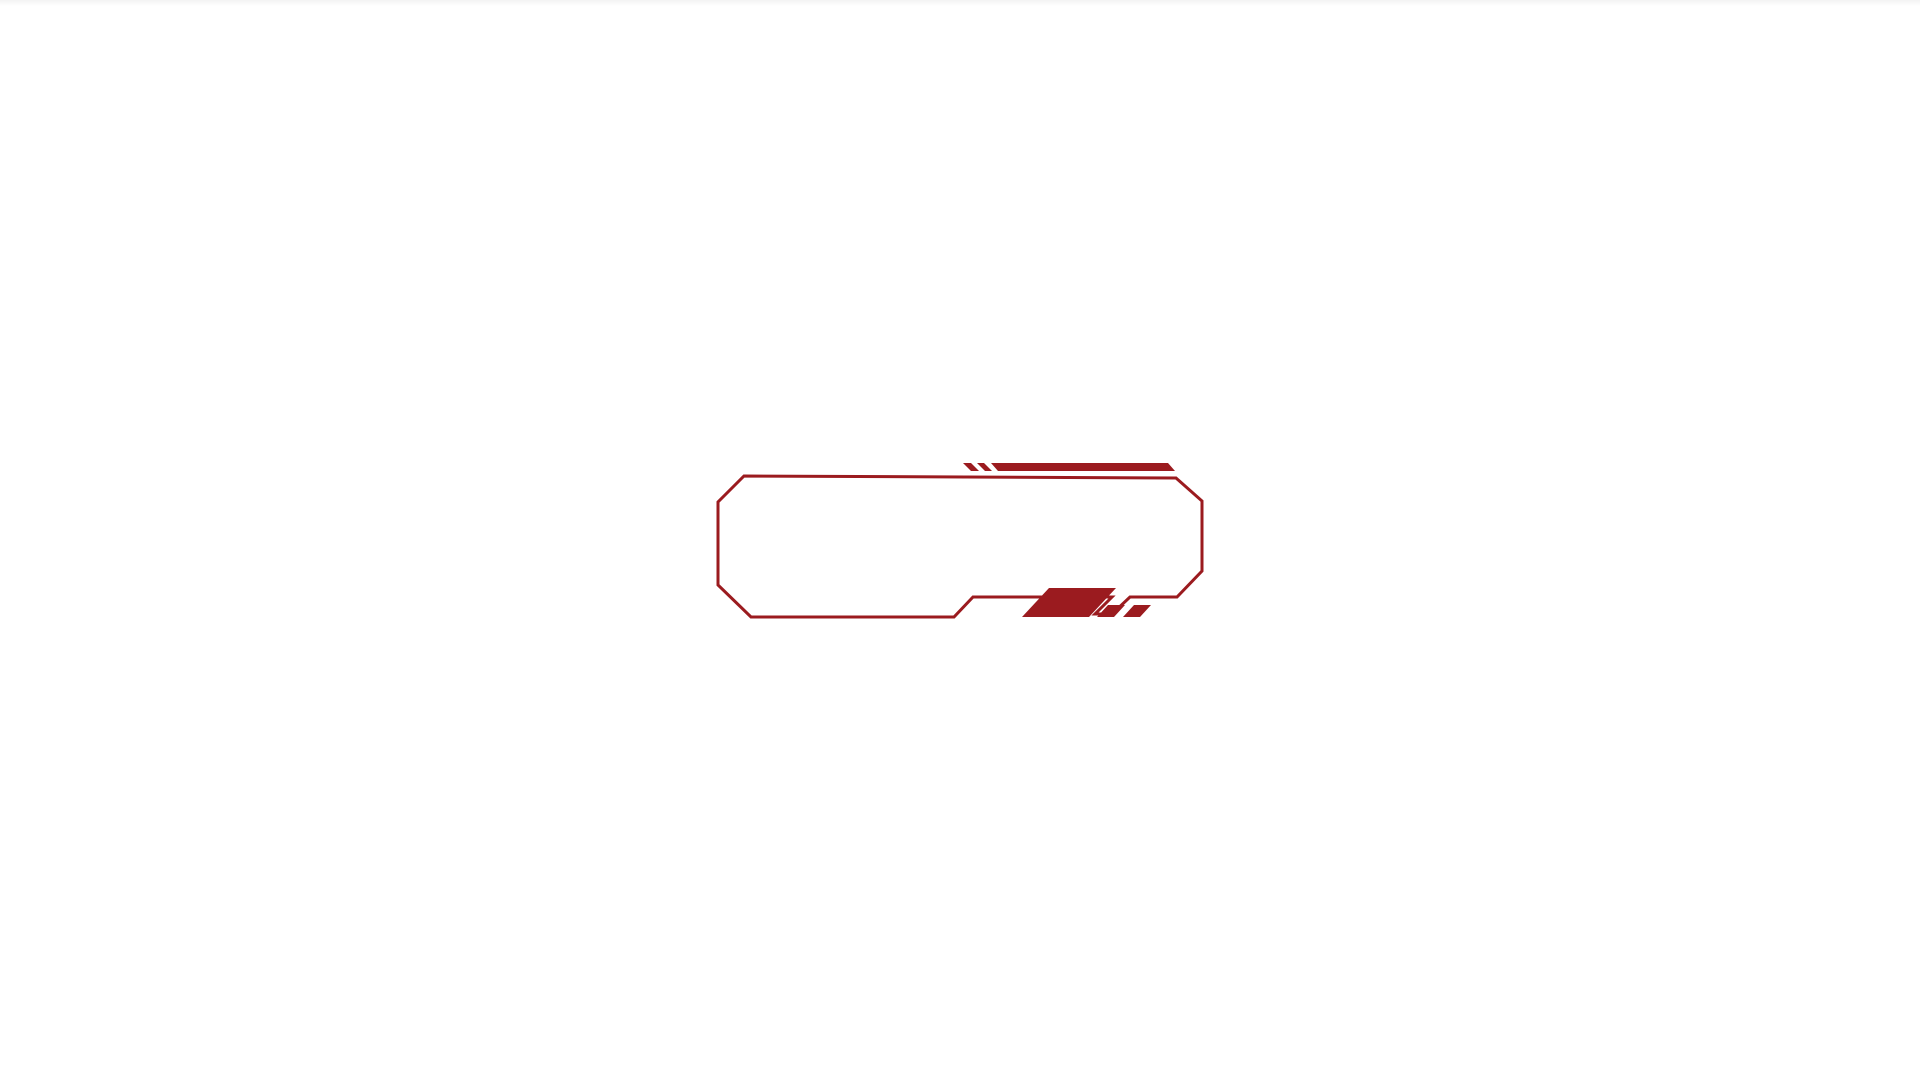 The height and width of the screenshot is (1080, 1920). What do you see at coordinates (1083, 467) in the screenshot?
I see `top-accent-bar` at bounding box center [1083, 467].